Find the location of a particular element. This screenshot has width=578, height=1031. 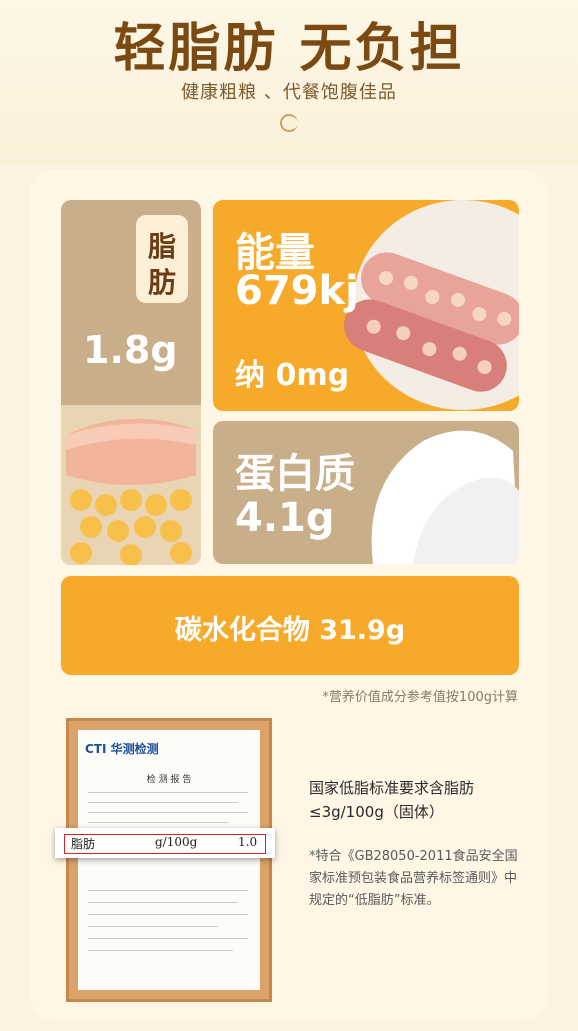

fat-value: 1.8g is located at coordinates (130, 350).